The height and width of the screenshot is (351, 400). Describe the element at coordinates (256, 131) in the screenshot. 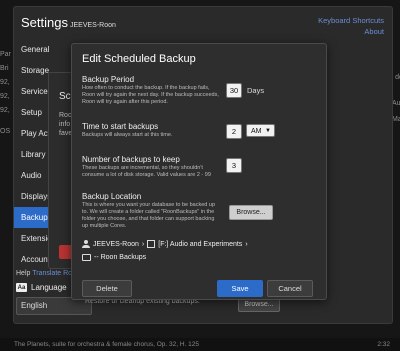

I see `ampm-value: AM` at that location.